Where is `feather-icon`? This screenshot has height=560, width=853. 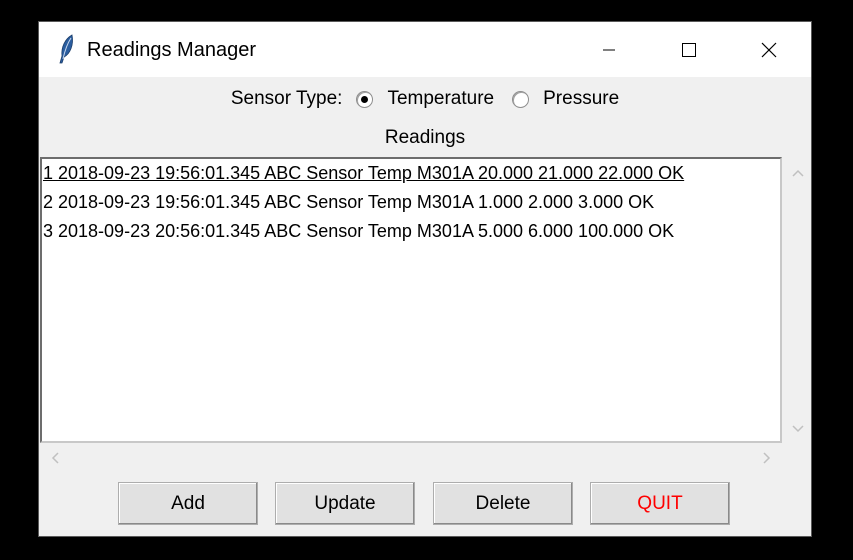
feather-icon is located at coordinates (67, 49).